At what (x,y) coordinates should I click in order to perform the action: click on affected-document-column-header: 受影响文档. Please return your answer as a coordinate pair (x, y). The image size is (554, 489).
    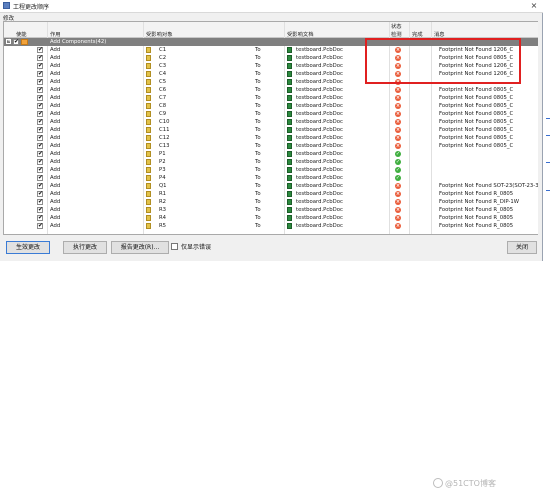
    Looking at the image, I should click on (300, 34).